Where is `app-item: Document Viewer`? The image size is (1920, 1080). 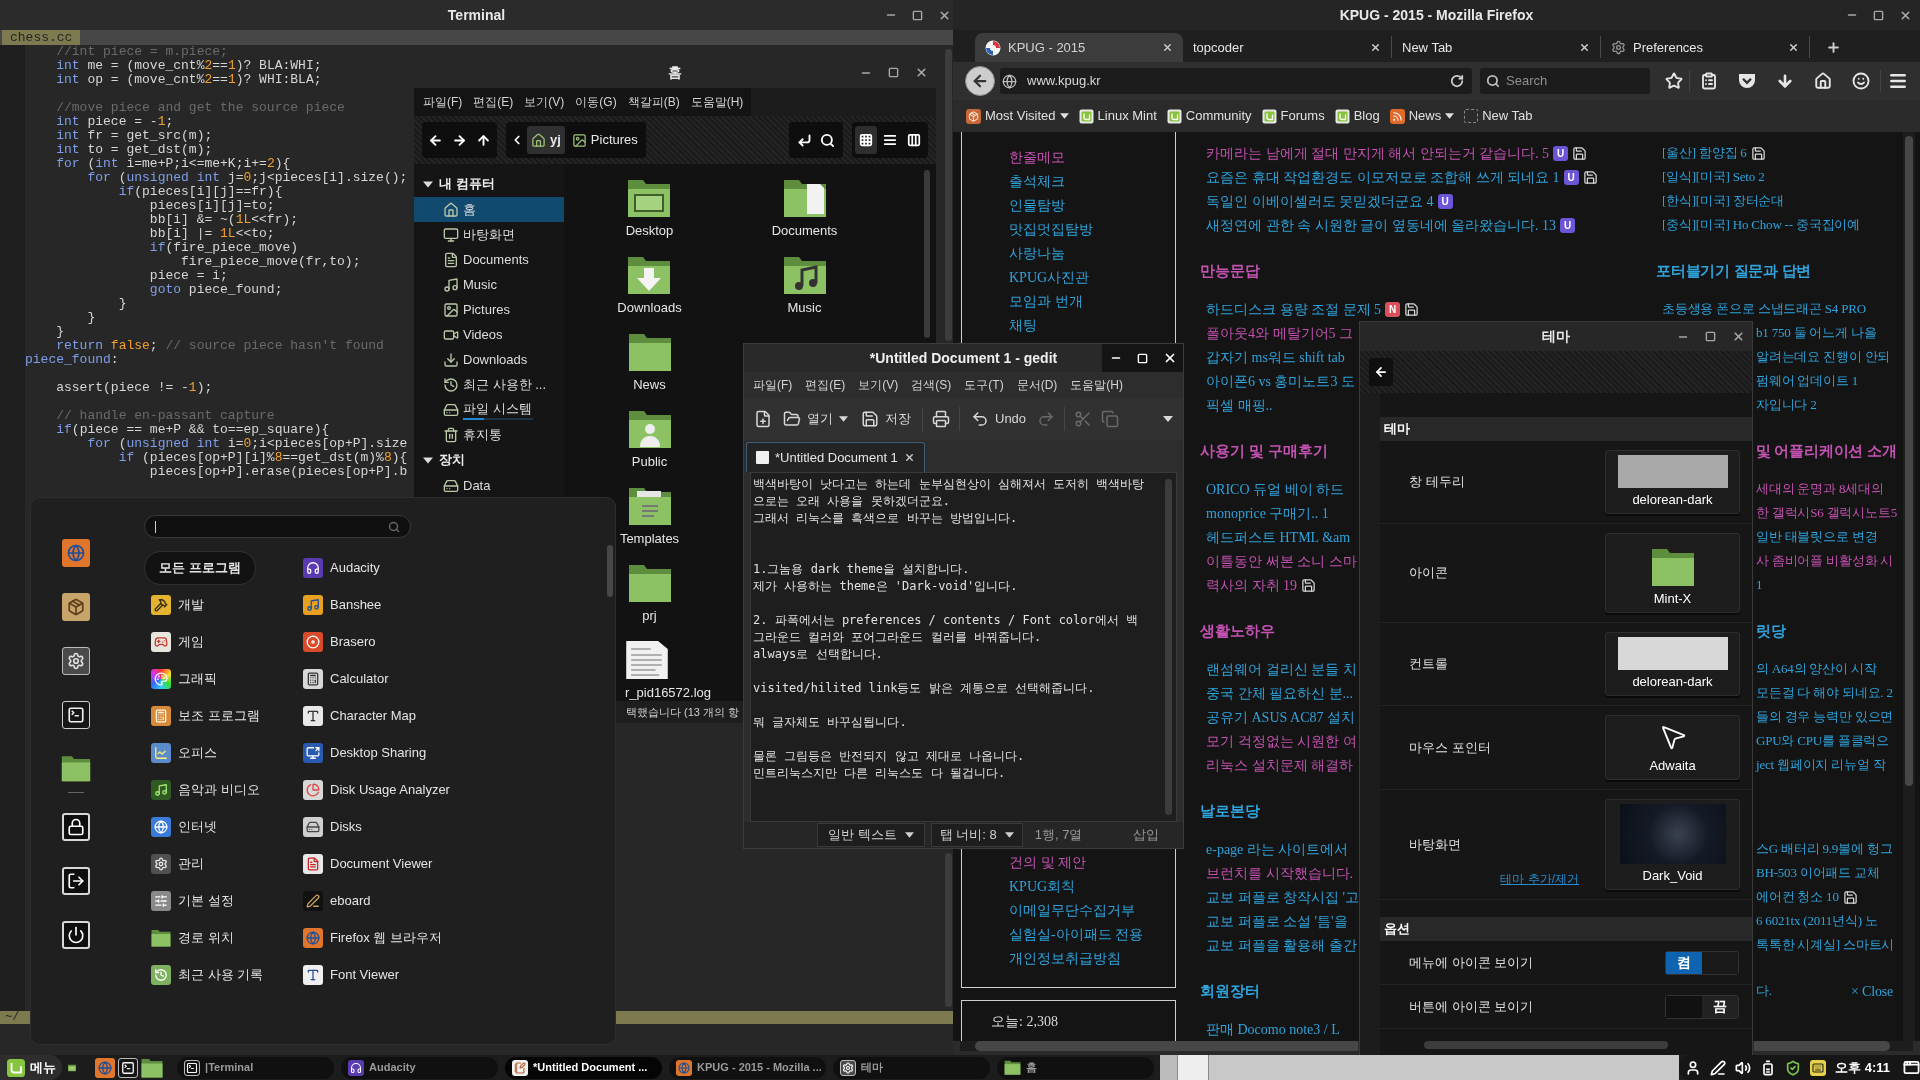 app-item: Document Viewer is located at coordinates (368, 863).